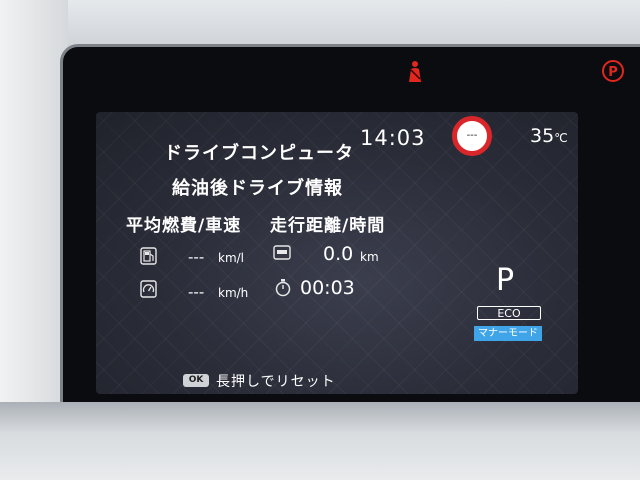 The height and width of the screenshot is (480, 640). Describe the element at coordinates (233, 293) in the screenshot. I see `average-speed-unit: km/h` at that location.